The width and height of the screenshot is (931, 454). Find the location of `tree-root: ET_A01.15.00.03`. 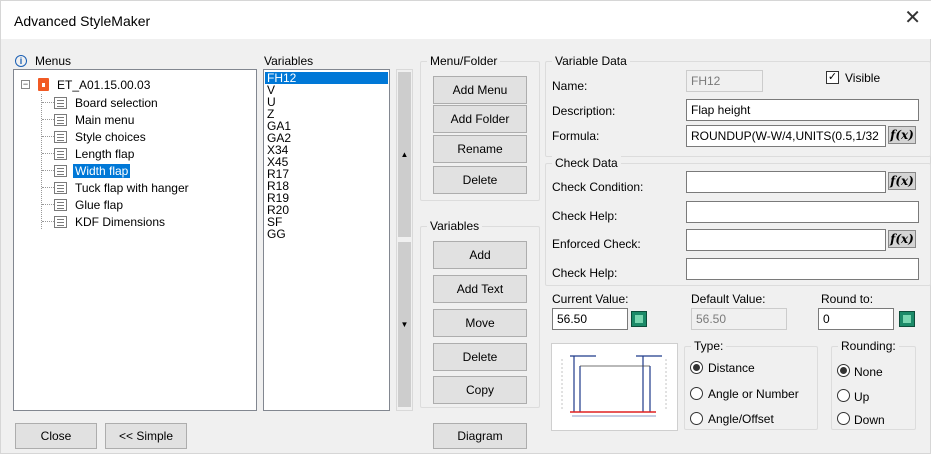

tree-root: ET_A01.15.00.03 is located at coordinates (95, 84).